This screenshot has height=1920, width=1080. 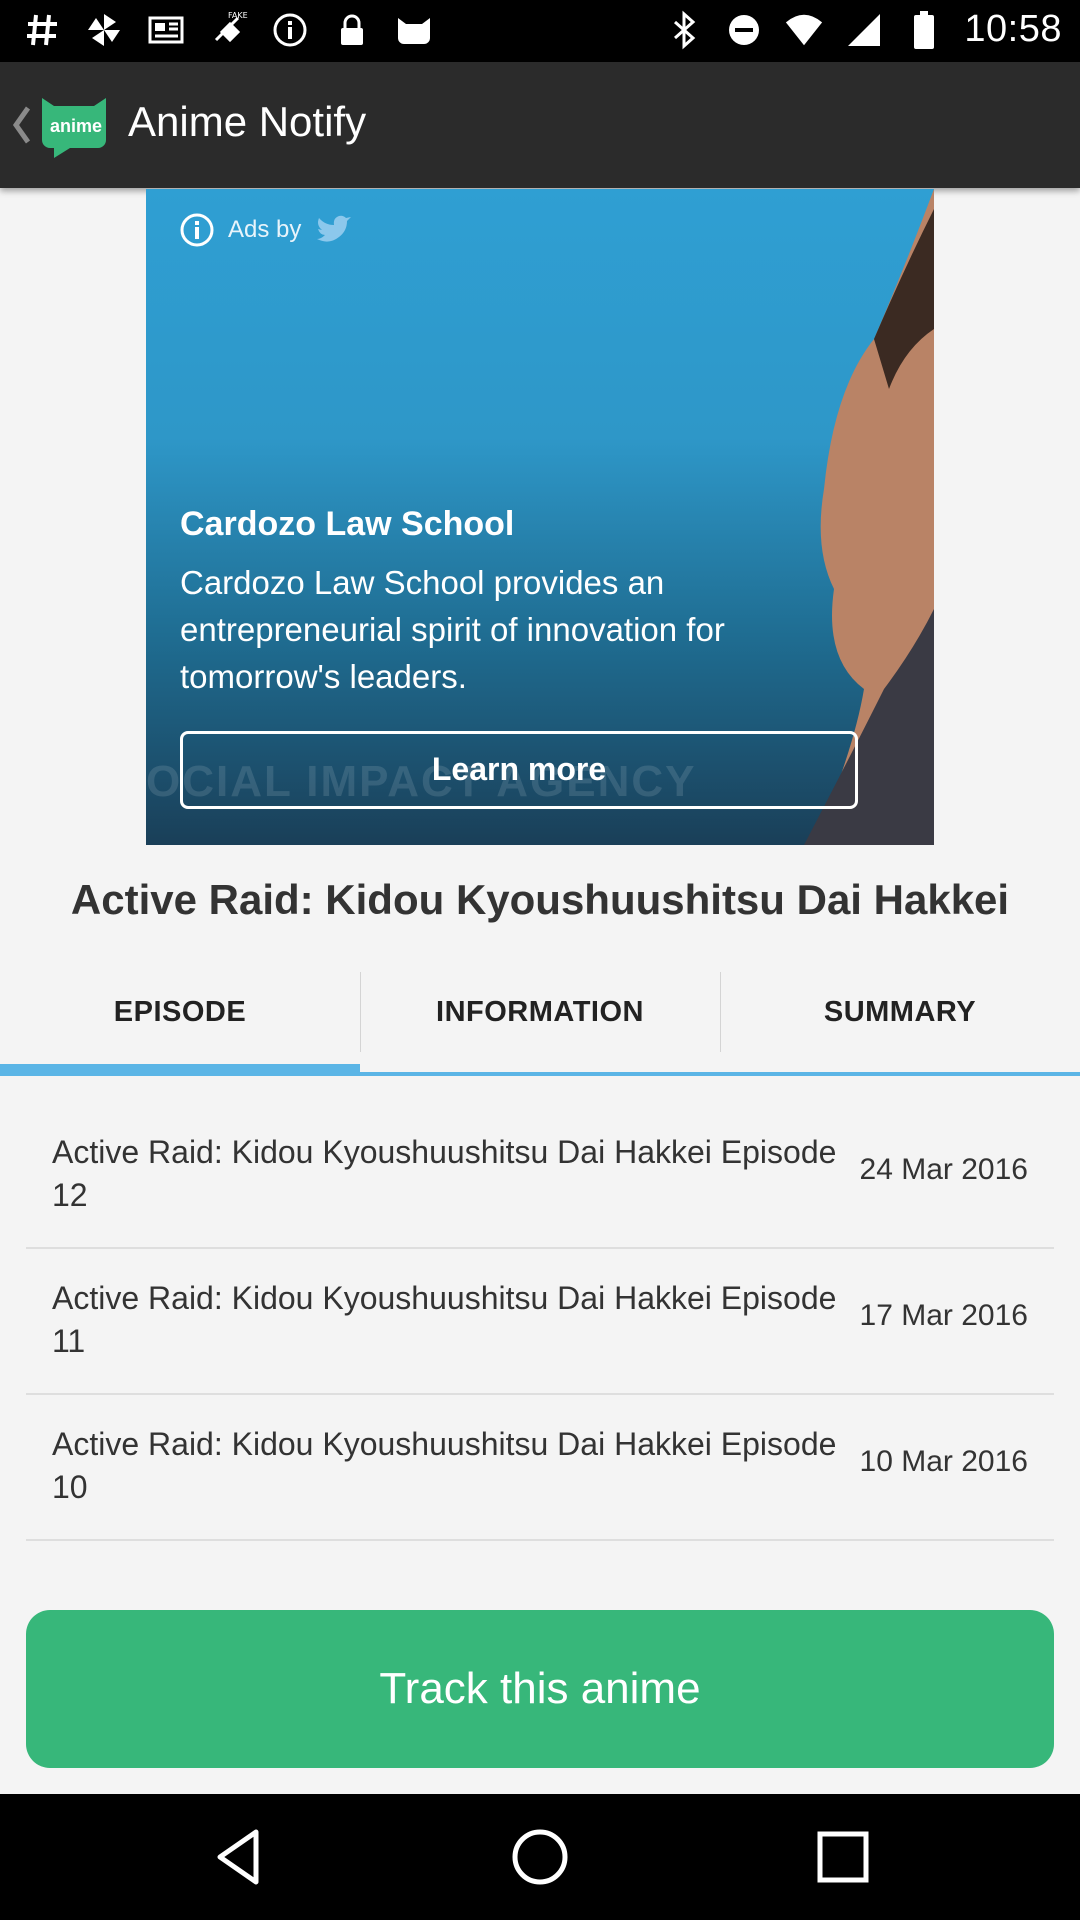 I want to click on recents-square-icon, so click(x=843, y=1857).